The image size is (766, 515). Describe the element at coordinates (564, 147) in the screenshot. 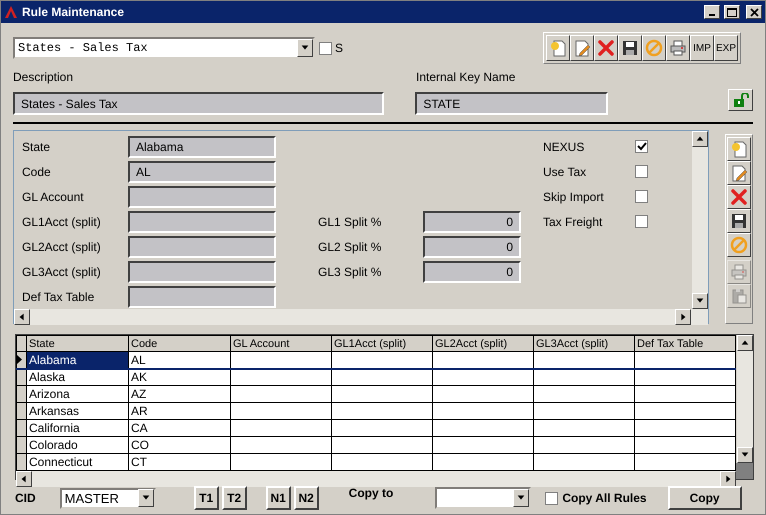

I see `checkbox-label: NEXUS` at that location.